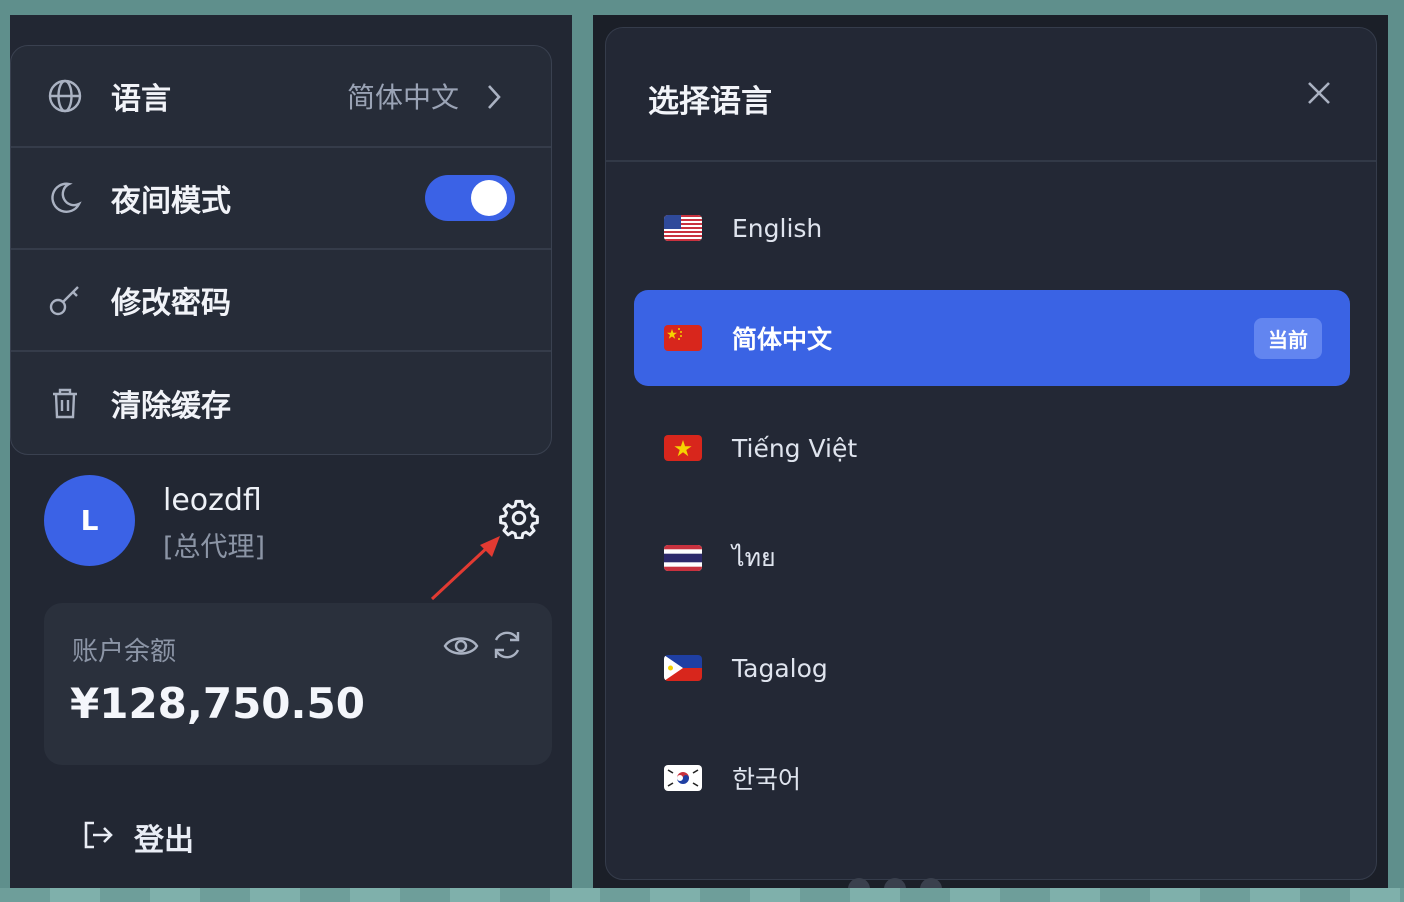 The image size is (1404, 902). What do you see at coordinates (89, 520) in the screenshot?
I see `avatar: L` at bounding box center [89, 520].